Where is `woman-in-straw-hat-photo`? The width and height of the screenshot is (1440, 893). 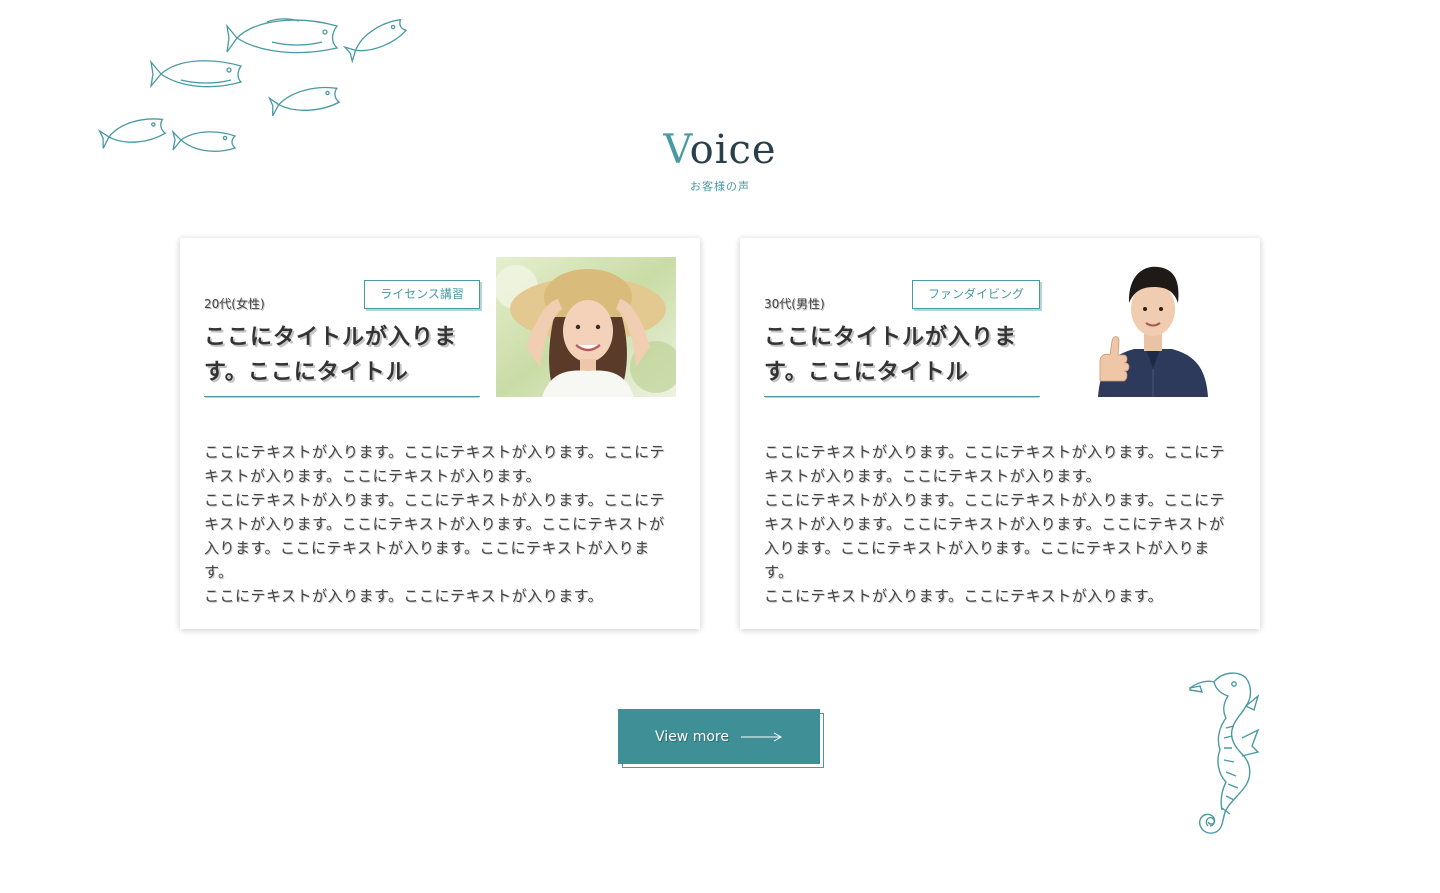 woman-in-straw-hat-photo is located at coordinates (586, 327).